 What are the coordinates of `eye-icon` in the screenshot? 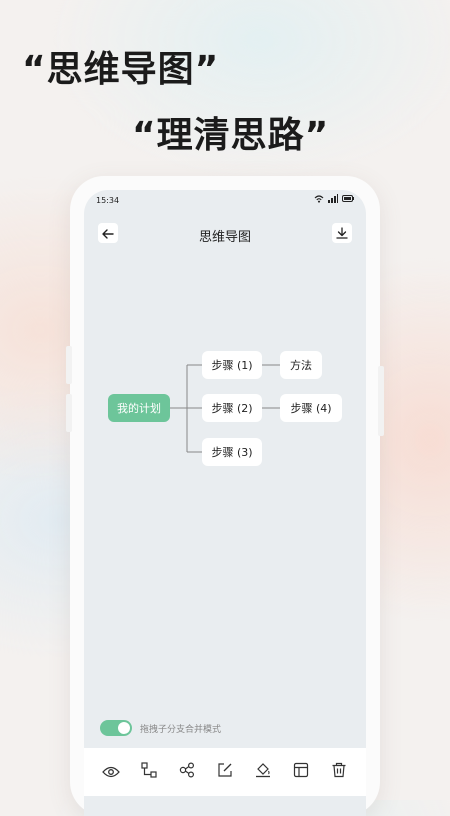 It's located at (111, 772).